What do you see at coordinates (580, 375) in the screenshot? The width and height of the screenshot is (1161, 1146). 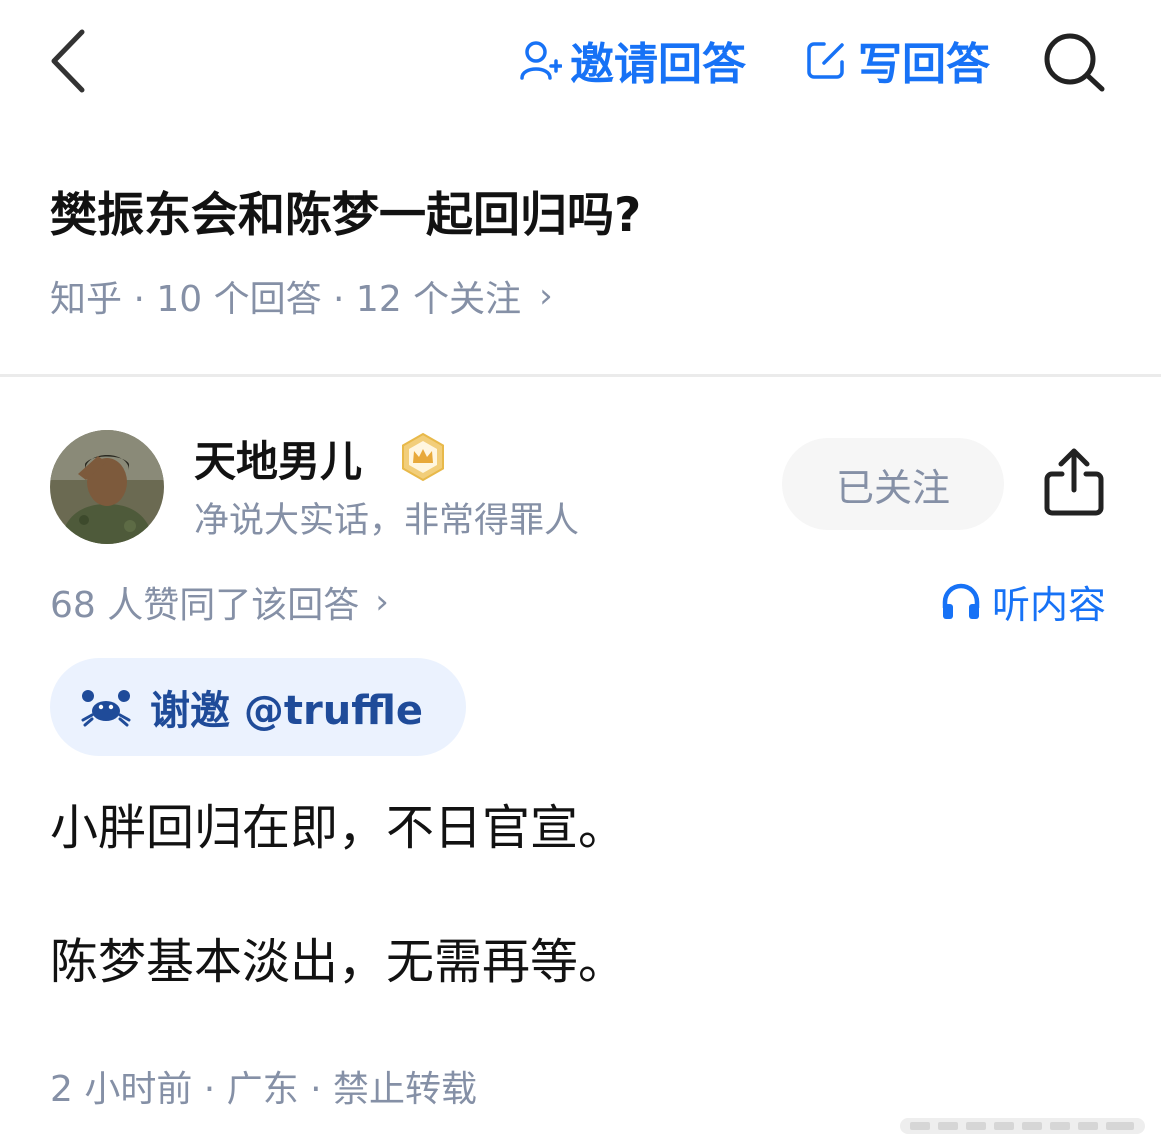 I see `section-divider` at bounding box center [580, 375].